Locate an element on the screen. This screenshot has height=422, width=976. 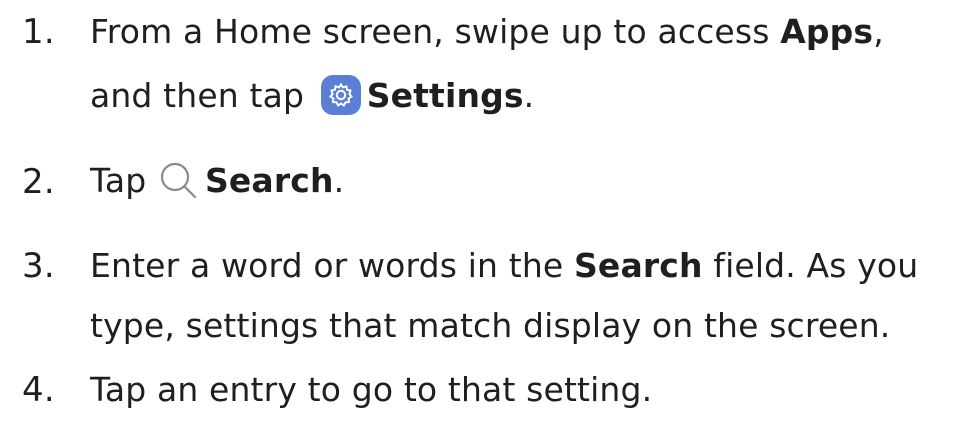
step-1-punct-2: . is located at coordinates (529, 95).